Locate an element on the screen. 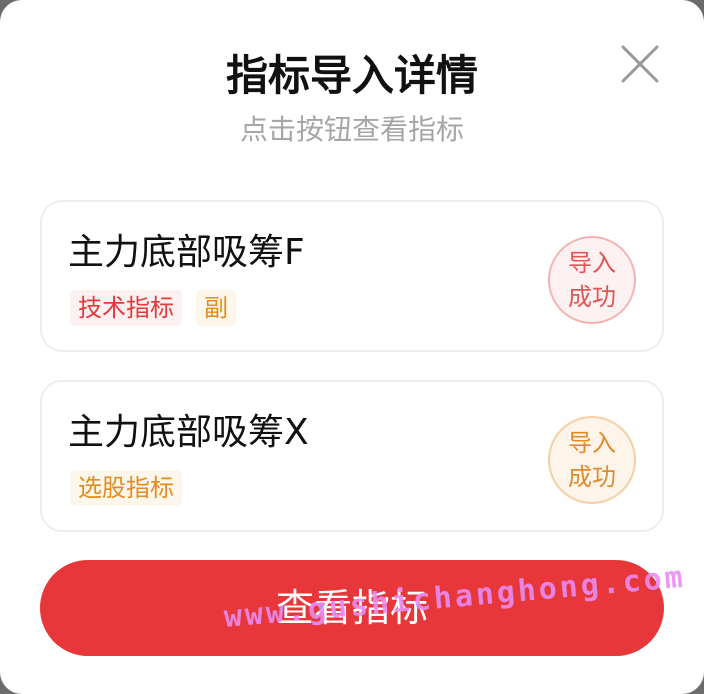 This screenshot has height=694, width=704. tag-sub-chart: 副 is located at coordinates (216, 308).